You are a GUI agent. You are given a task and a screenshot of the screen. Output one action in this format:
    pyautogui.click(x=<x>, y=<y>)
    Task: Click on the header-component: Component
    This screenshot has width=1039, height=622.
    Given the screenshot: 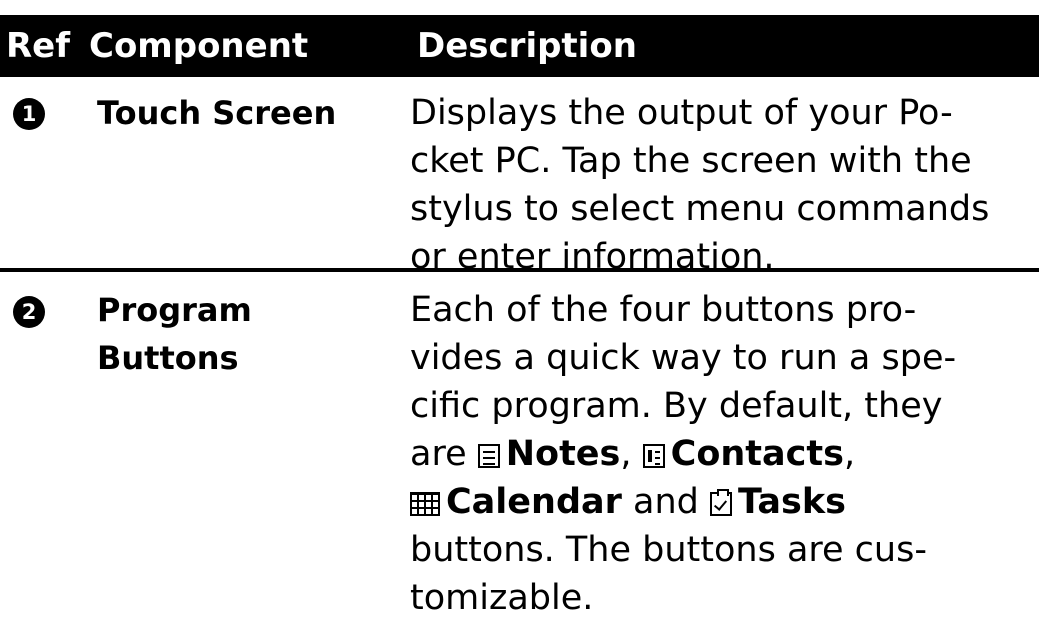 What is the action you would take?
    pyautogui.click(x=199, y=46)
    